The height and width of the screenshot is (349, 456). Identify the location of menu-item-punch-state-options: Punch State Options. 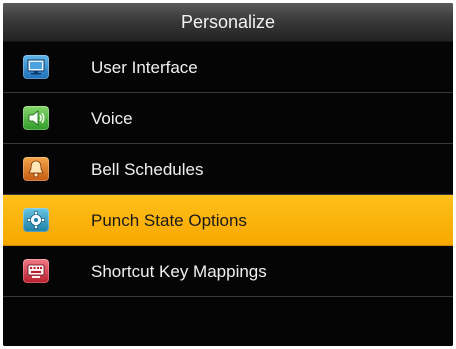
(228, 220).